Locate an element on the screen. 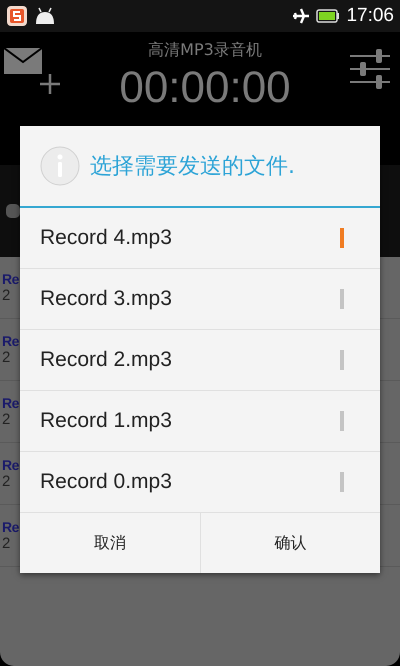 This screenshot has height=666, width=400. file-item: Record 3.mp3 is located at coordinates (200, 299).